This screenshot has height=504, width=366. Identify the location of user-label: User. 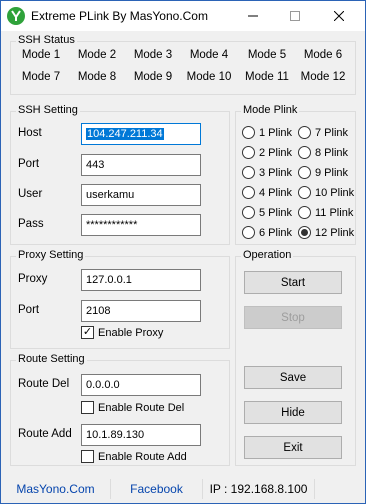
(30, 194).